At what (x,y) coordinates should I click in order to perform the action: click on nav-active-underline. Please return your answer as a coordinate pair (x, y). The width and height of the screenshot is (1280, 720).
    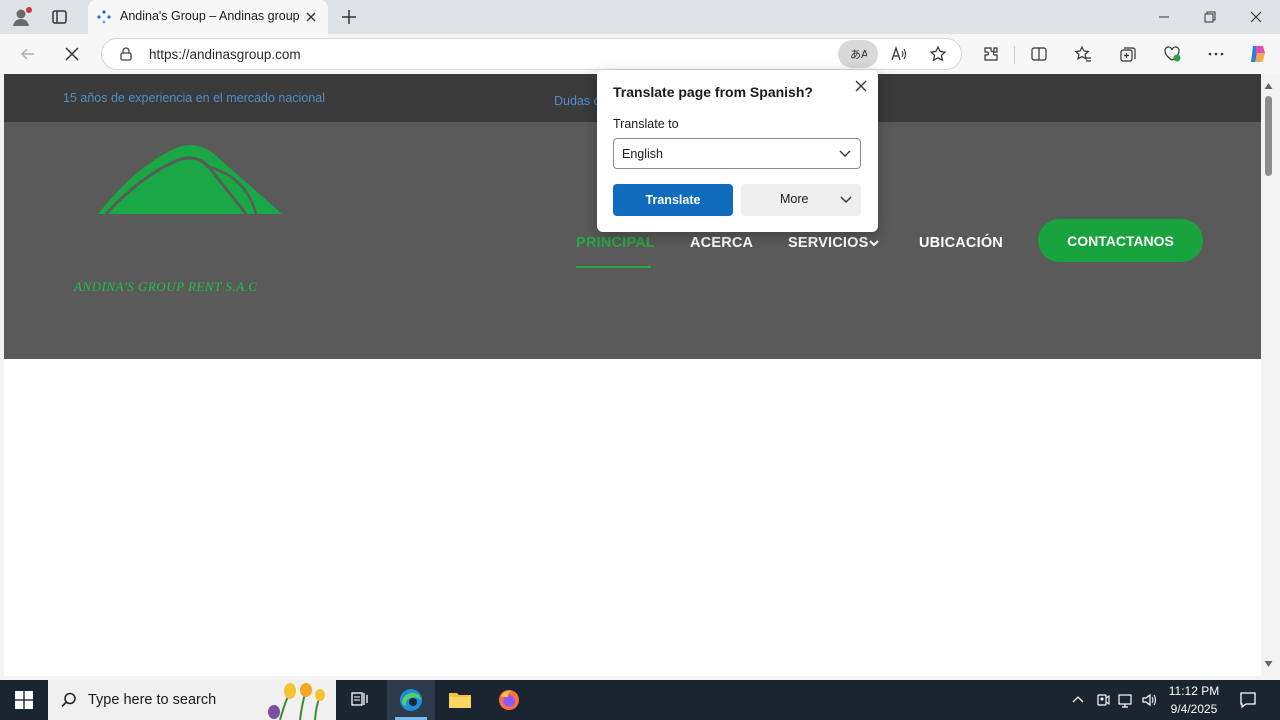
    Looking at the image, I should click on (613, 267).